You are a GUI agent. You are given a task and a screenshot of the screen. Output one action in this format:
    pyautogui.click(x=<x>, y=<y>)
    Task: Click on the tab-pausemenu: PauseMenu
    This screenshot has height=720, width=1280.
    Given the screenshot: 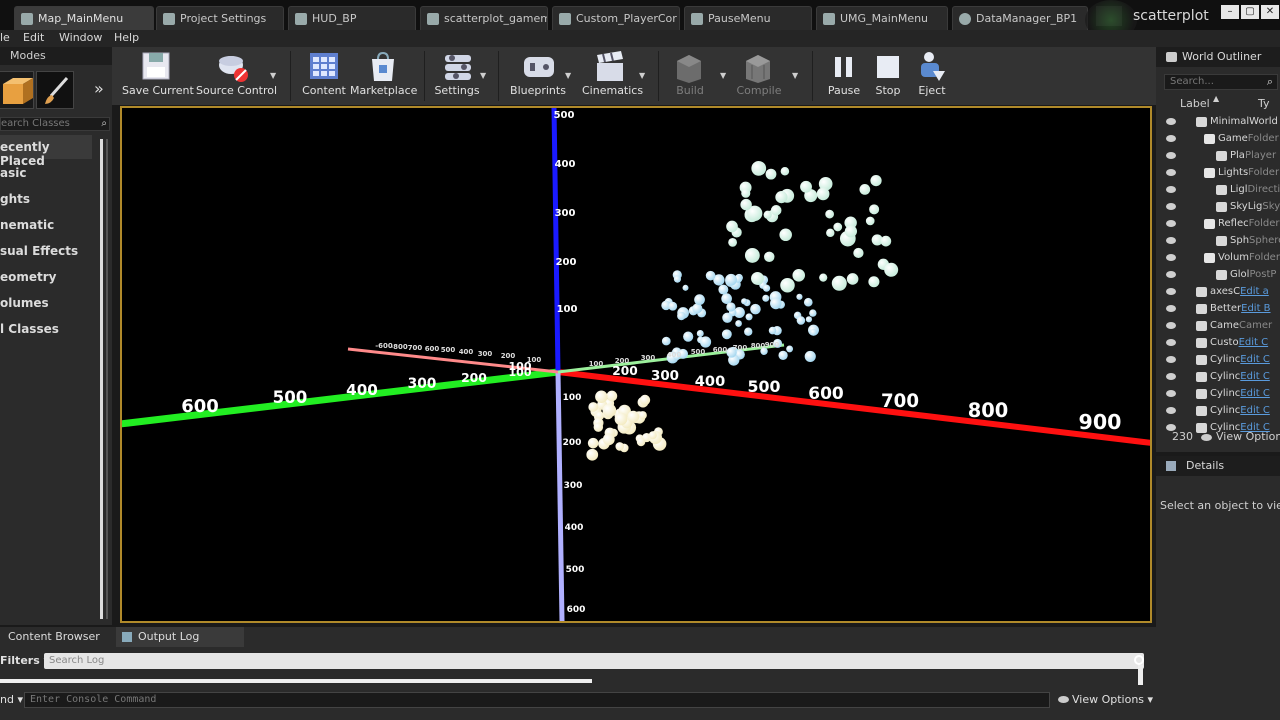 What is the action you would take?
    pyautogui.click(x=748, y=18)
    